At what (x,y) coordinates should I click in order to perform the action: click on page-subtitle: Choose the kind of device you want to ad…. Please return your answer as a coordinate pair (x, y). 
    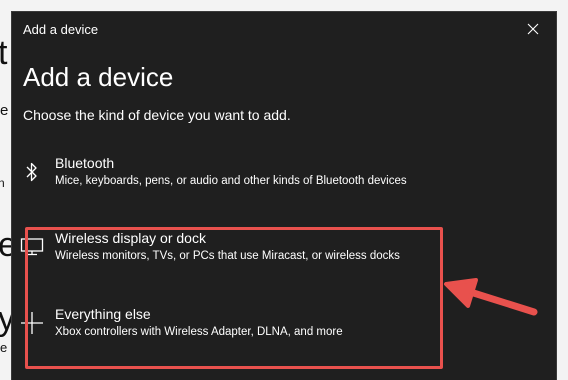
    Looking at the image, I should click on (157, 115).